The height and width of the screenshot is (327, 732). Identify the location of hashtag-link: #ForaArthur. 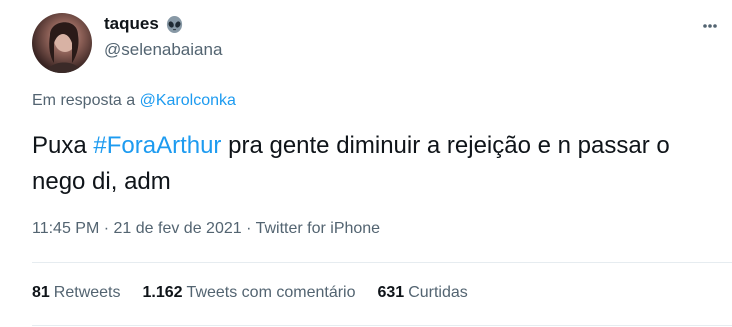
(157, 145).